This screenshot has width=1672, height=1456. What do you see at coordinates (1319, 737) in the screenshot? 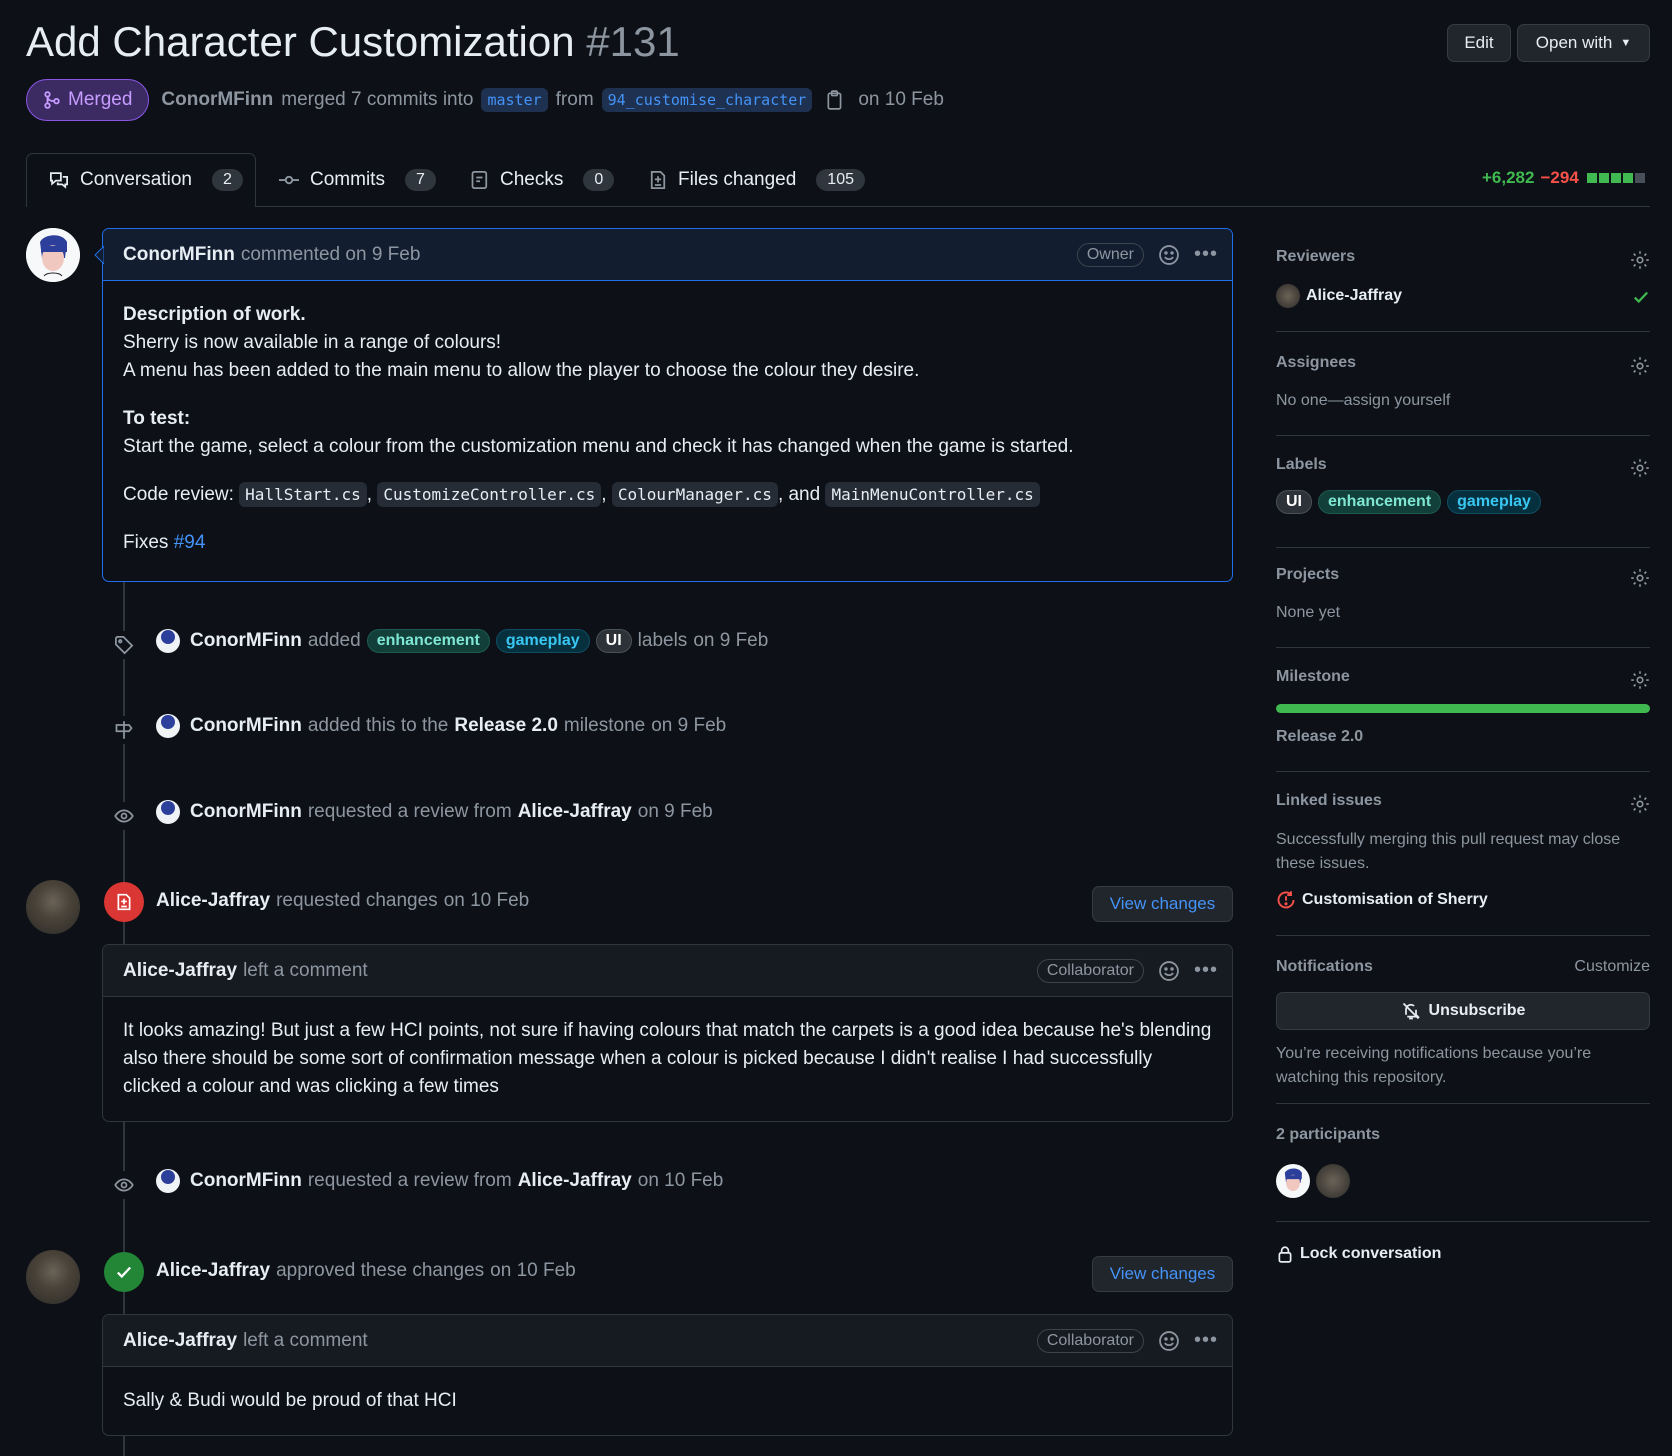
I see `milestone-name: Release 2.0` at bounding box center [1319, 737].